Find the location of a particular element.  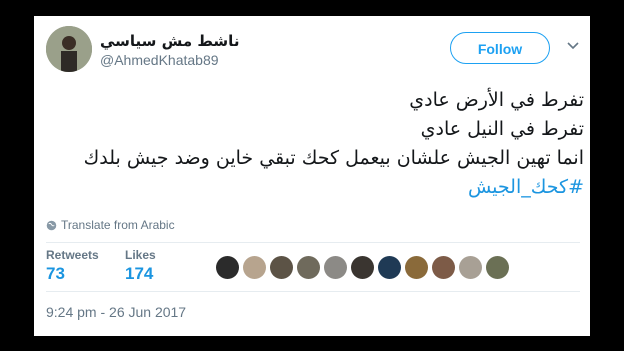

likes-count: 174 is located at coordinates (139, 273).